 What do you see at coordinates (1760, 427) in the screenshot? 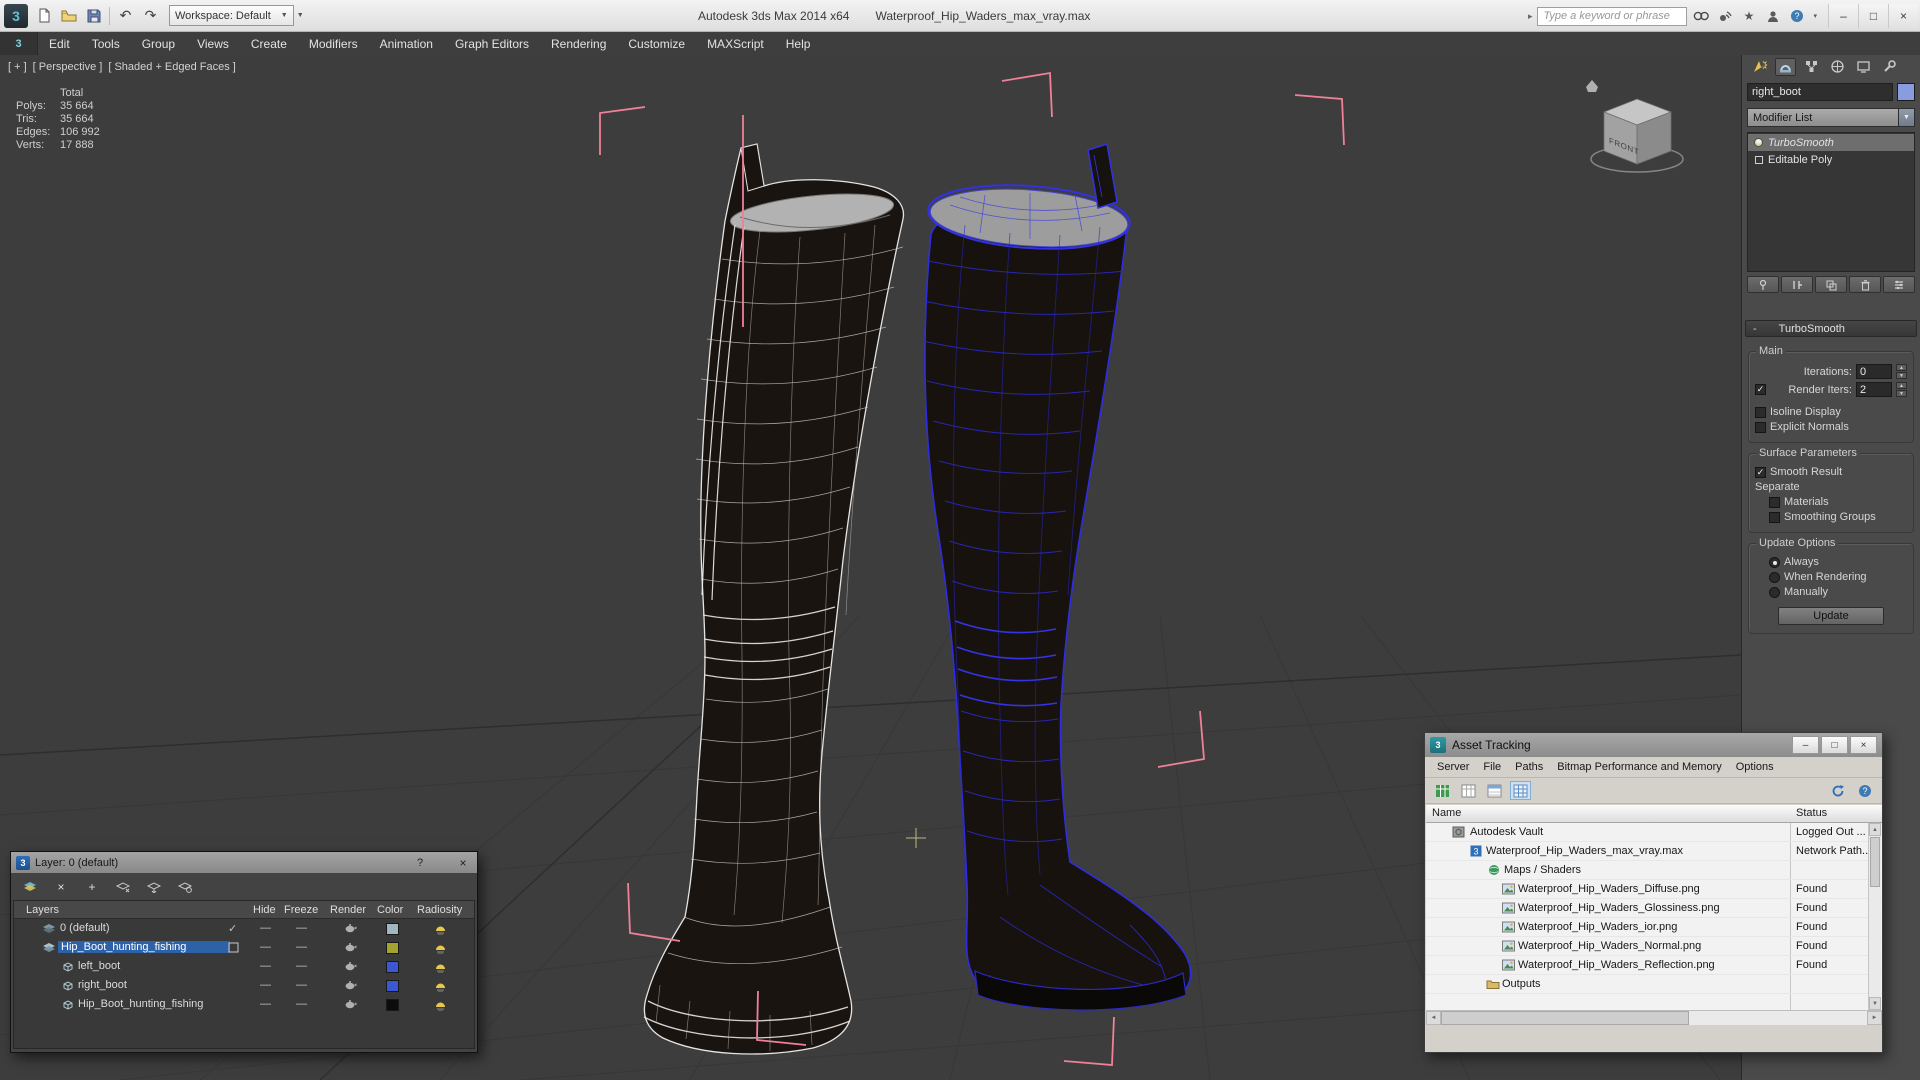
I see `explicit-normals-checkbox` at bounding box center [1760, 427].